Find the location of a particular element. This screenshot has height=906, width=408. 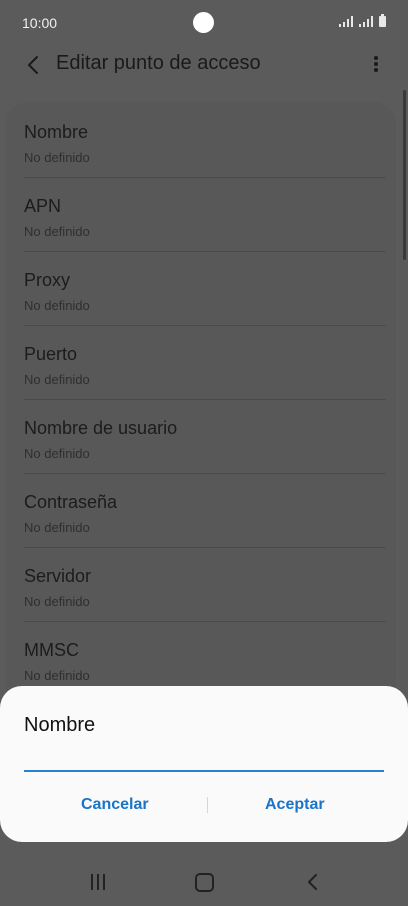

list-item-label: Proxy is located at coordinates (47, 280).